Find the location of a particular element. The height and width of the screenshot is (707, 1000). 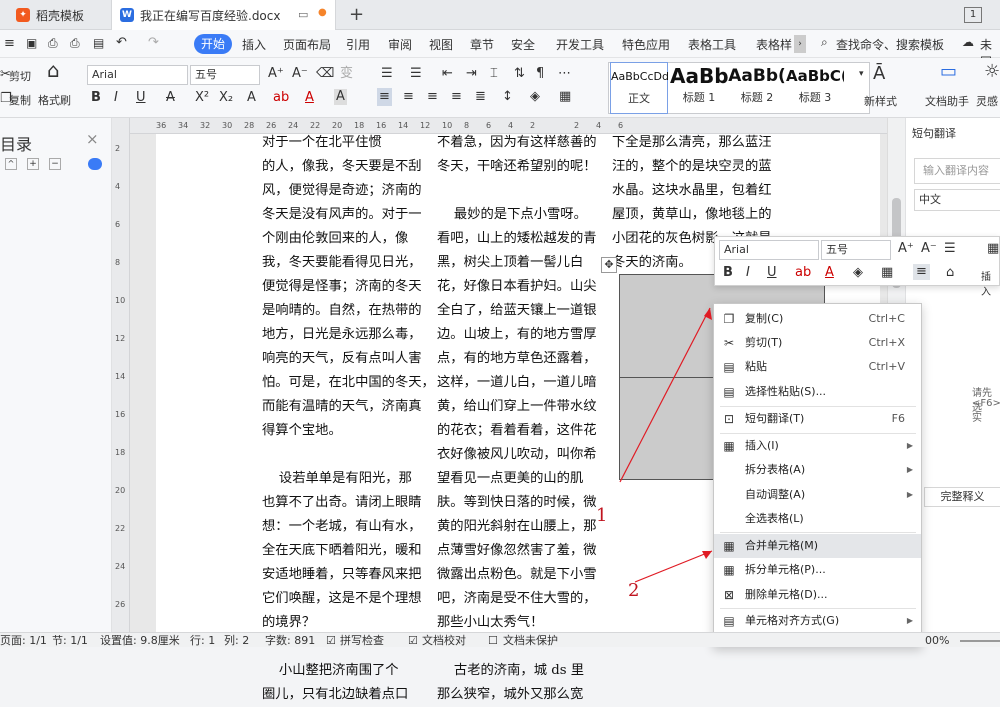

annotation-arrows is located at coordinates (666, 445).